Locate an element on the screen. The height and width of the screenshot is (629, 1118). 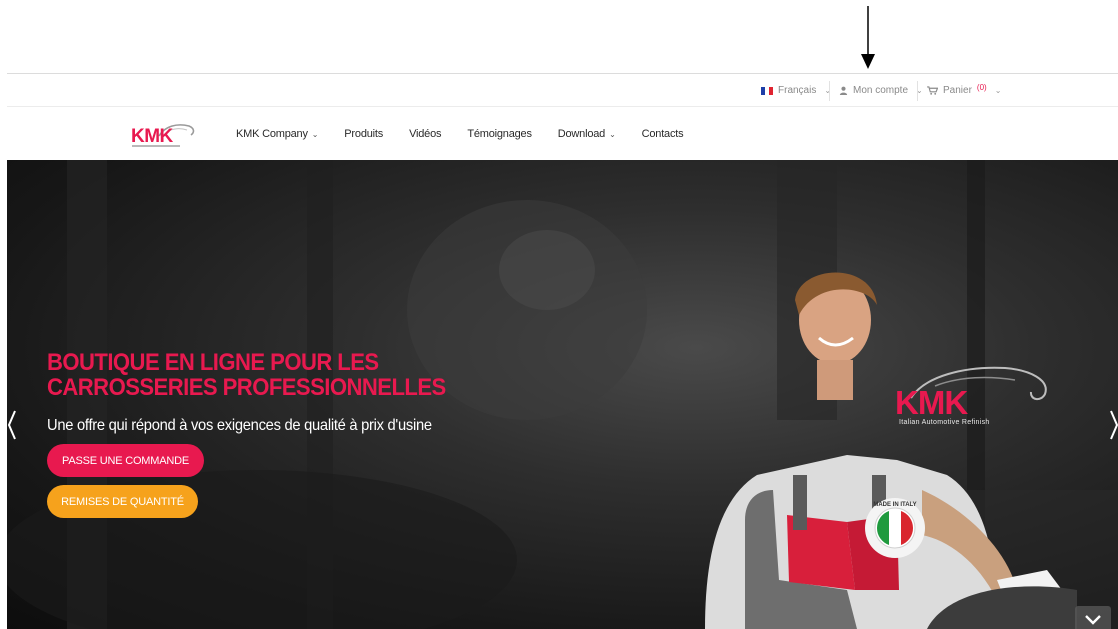
place-order-button: PASSE UNE COMMANDE is located at coordinates (125, 460).